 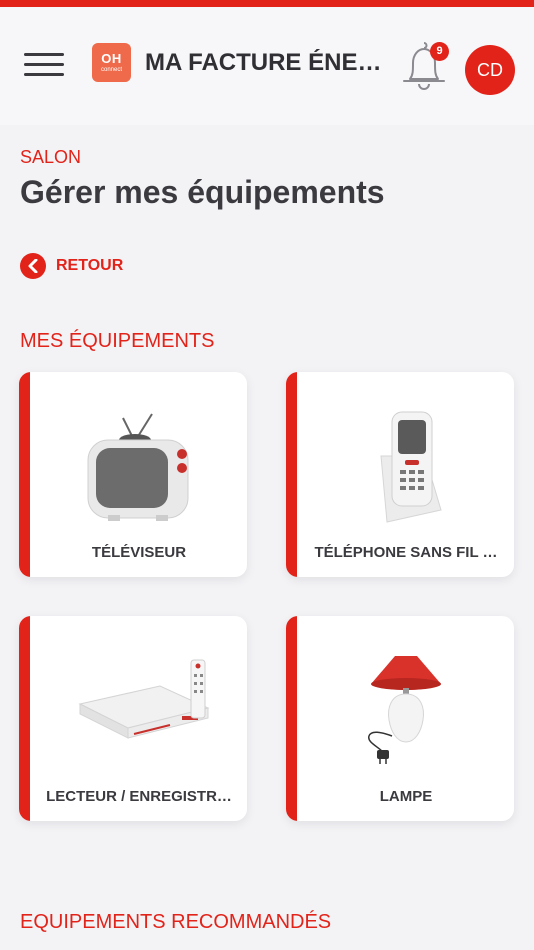 What do you see at coordinates (111, 62) in the screenshot?
I see `app-logo: OH connect` at bounding box center [111, 62].